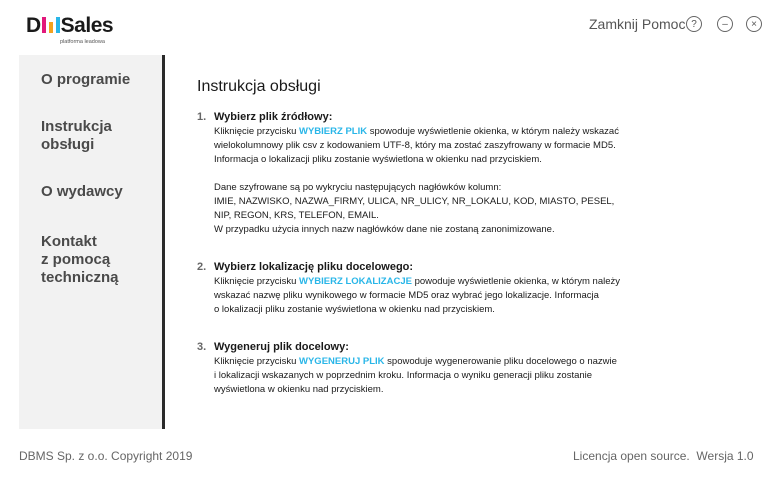  What do you see at coordinates (202, 267) in the screenshot?
I see `step-number: 2.` at bounding box center [202, 267].